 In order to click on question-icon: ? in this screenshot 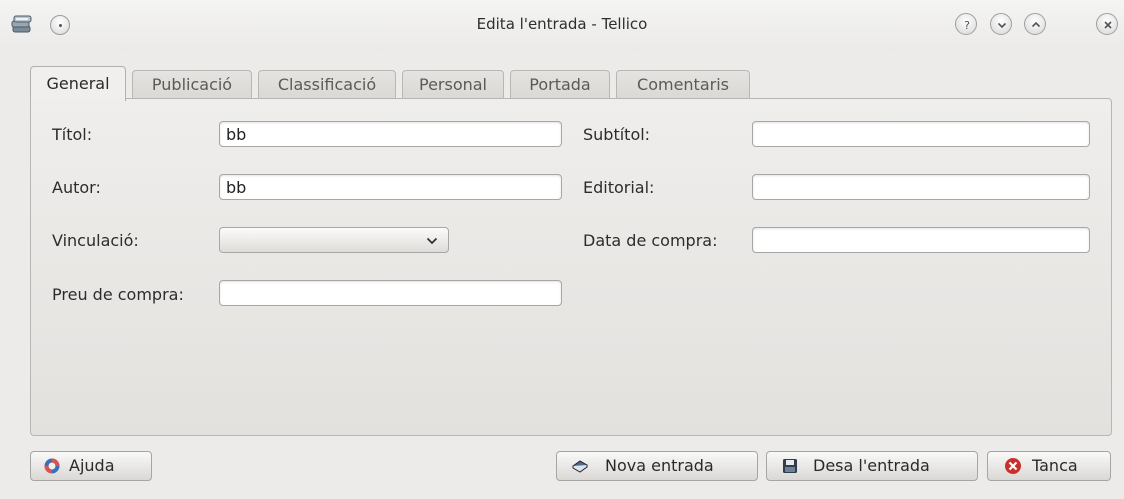, I will do `click(966, 24)`.